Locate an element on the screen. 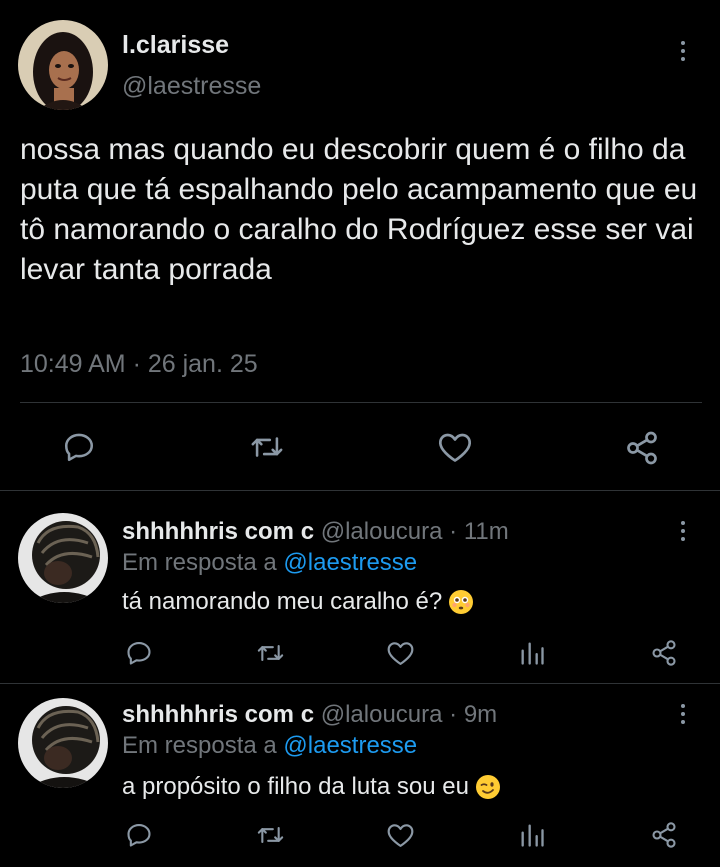 This screenshot has width=720, height=867. relative-time: 9m is located at coordinates (480, 714).